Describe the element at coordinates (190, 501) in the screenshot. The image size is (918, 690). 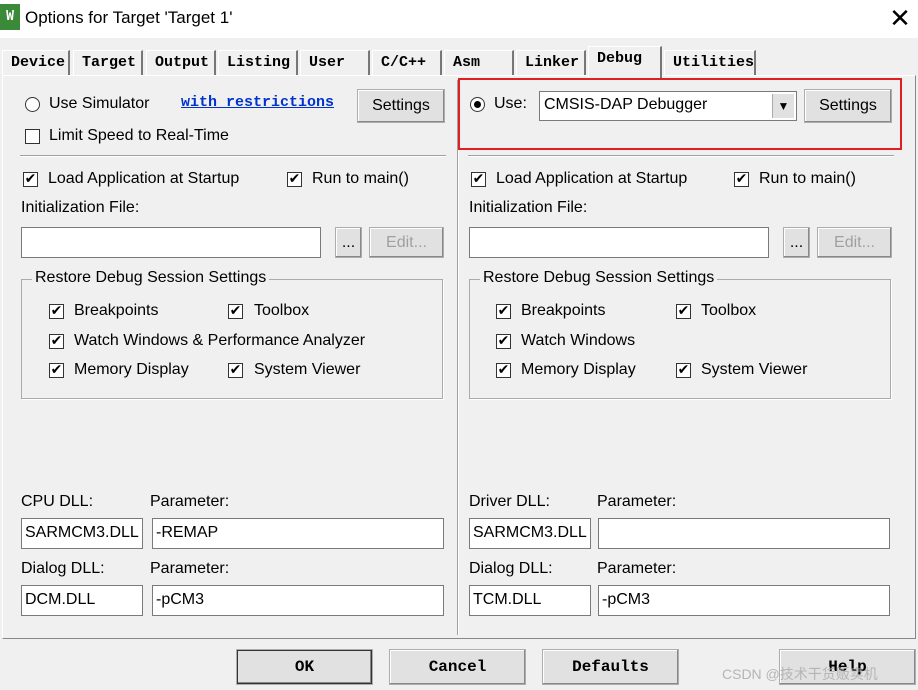
I see `cpu-param-label: Parameter:` at that location.